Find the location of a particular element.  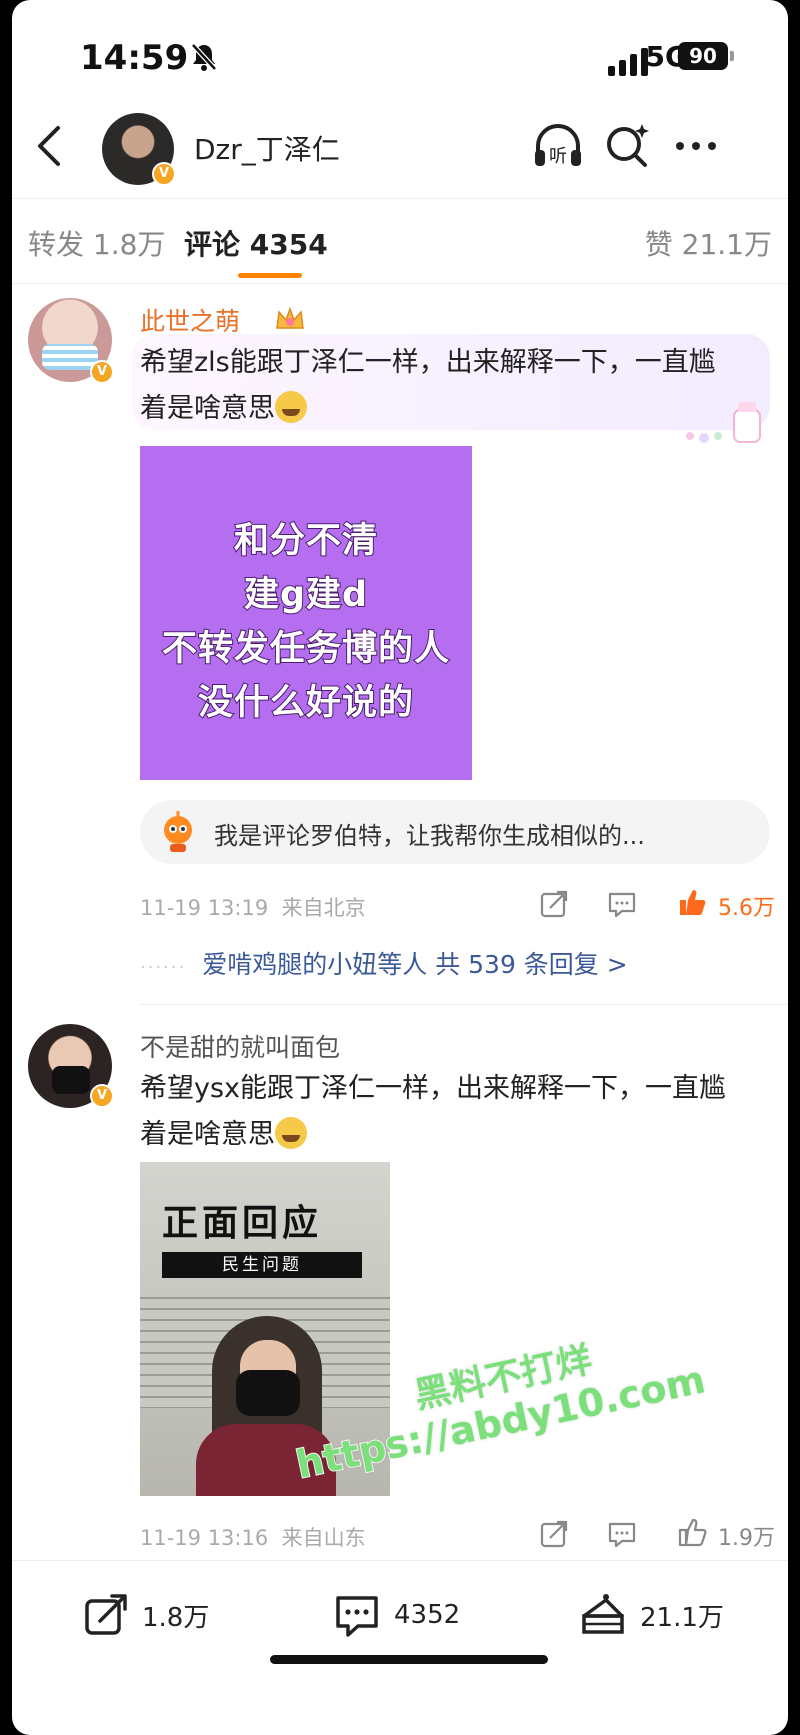

image-subtitle: 民生问题 is located at coordinates (262, 1265).